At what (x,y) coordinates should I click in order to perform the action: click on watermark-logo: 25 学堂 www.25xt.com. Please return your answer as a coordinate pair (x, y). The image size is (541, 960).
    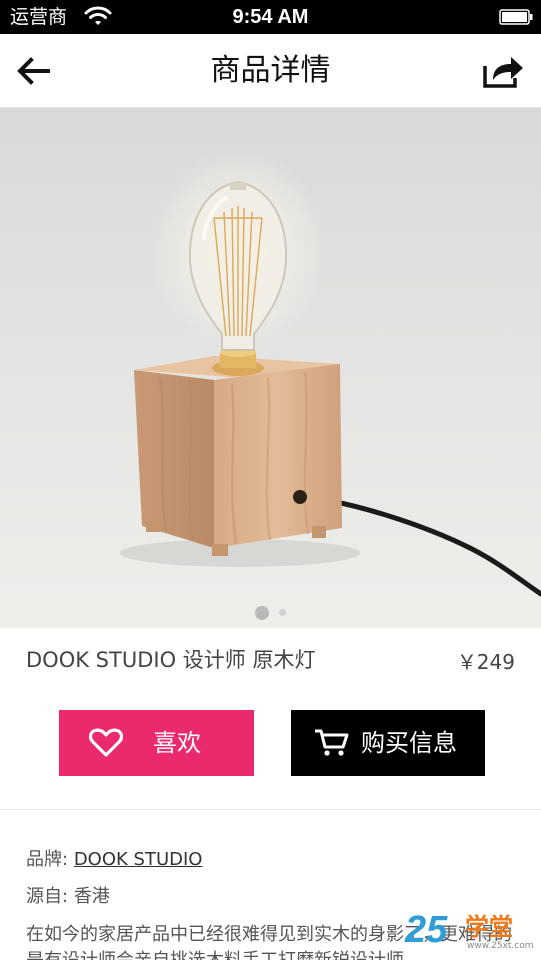
    Looking at the image, I should click on (470, 932).